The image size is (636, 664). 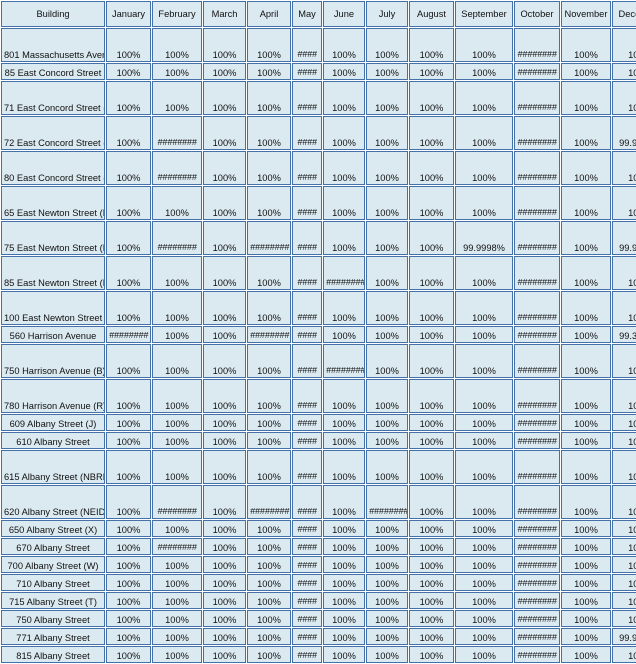 What do you see at coordinates (53, 582) in the screenshot?
I see `building-name-cell: 710 Albany Street` at bounding box center [53, 582].